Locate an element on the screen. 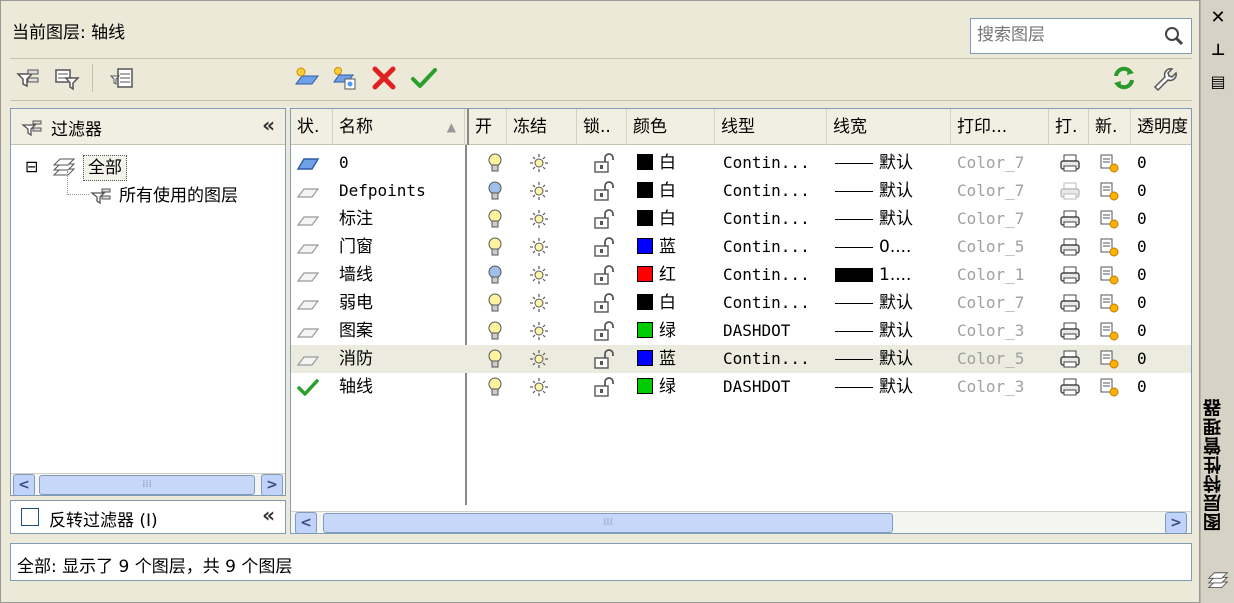  col-header-on: 开 is located at coordinates (487, 127).